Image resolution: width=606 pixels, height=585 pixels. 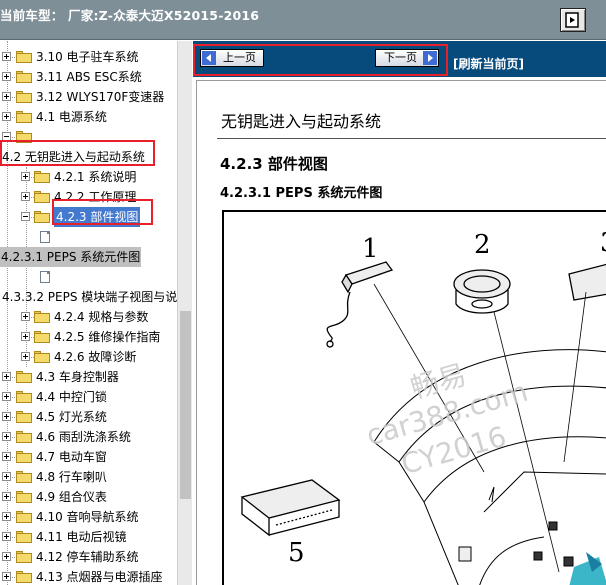 I want to click on connector-parts-drawing, so click(x=516, y=526).